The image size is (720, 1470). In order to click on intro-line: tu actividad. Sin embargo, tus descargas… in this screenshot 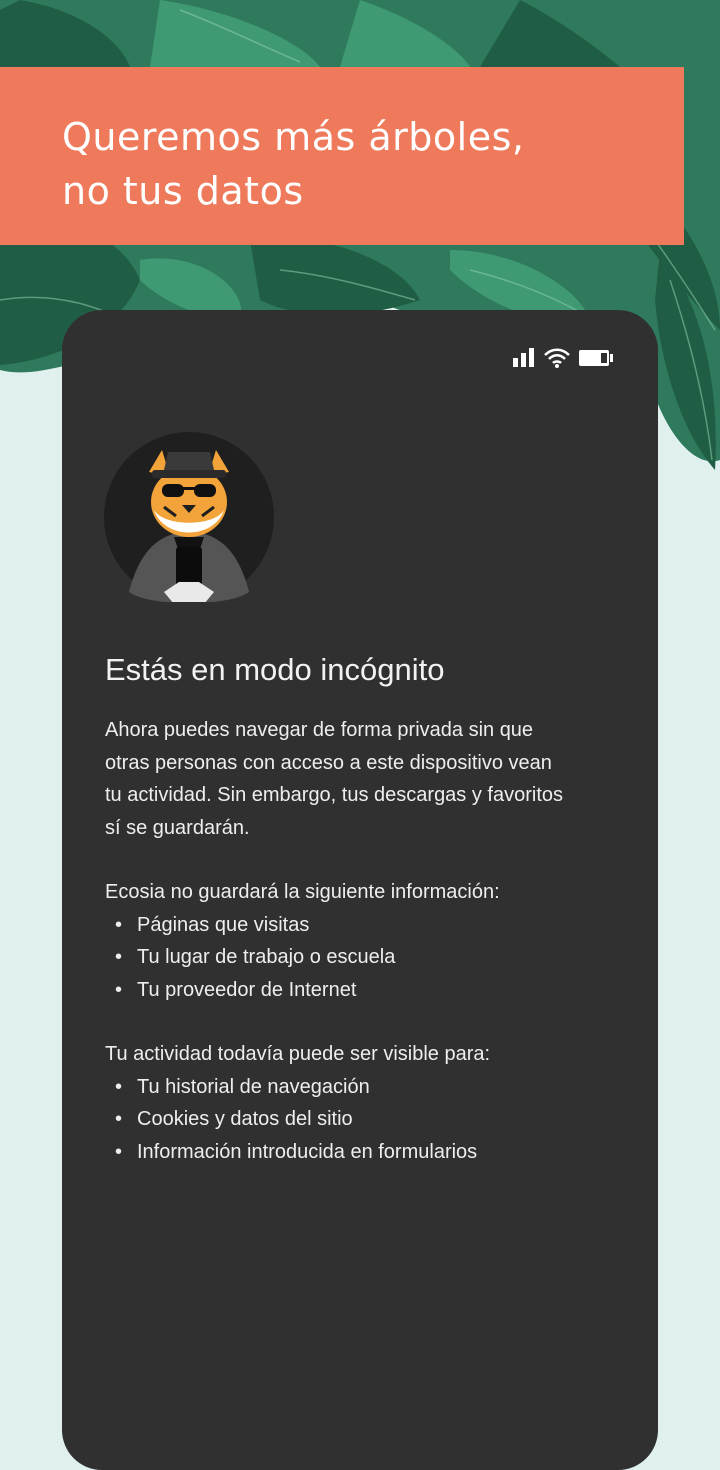, I will do `click(334, 795)`.